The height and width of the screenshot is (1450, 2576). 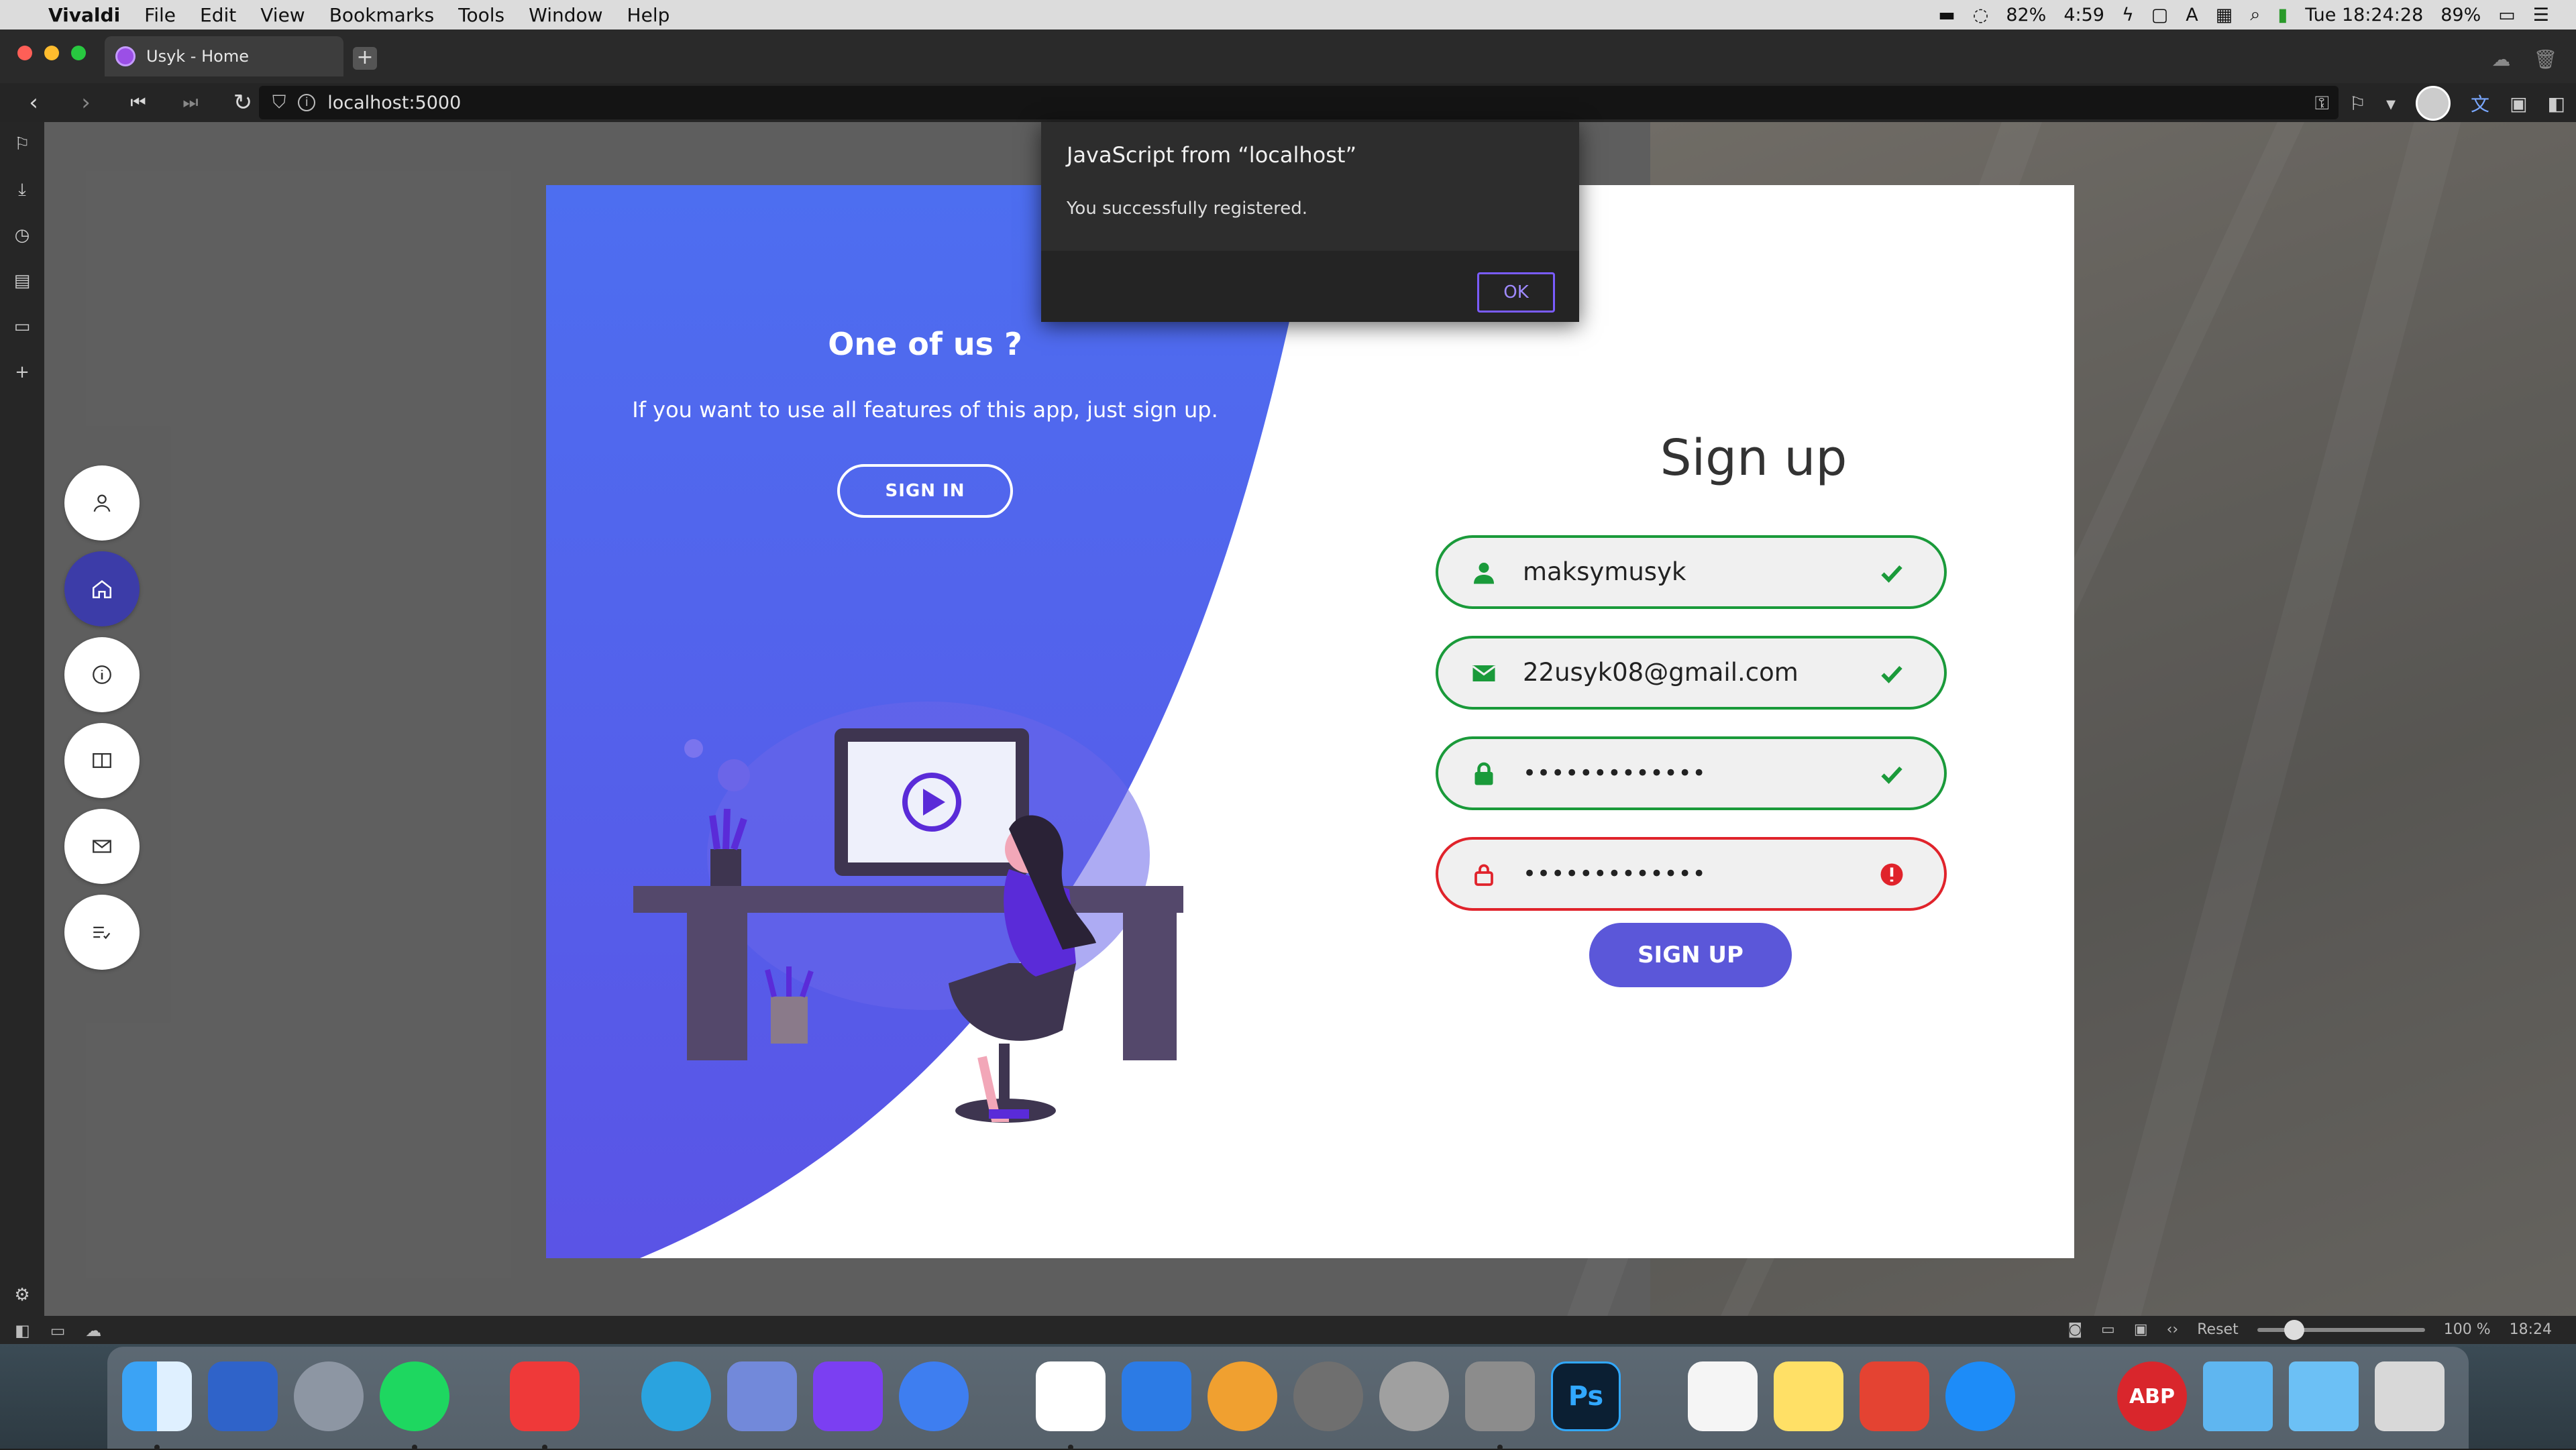 What do you see at coordinates (33, 102) in the screenshot?
I see `back-icon: ‹` at bounding box center [33, 102].